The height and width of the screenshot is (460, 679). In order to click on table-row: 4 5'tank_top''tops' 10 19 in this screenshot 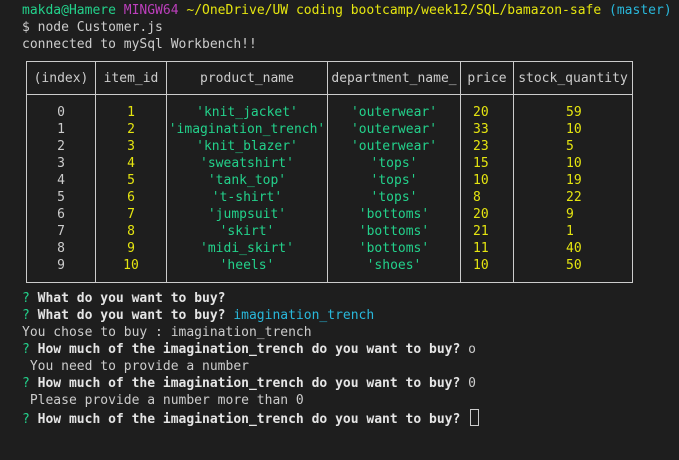, I will do `click(329, 180)`.